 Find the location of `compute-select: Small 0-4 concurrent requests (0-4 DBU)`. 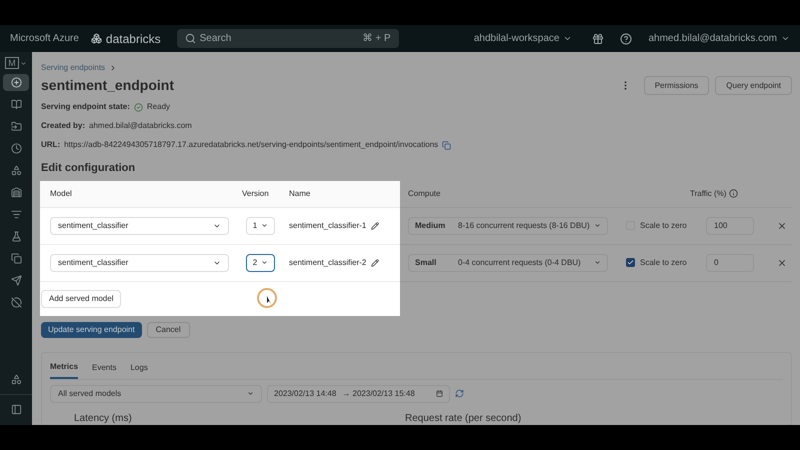

compute-select: Small 0-4 concurrent requests (0-4 DBU) is located at coordinates (508, 263).